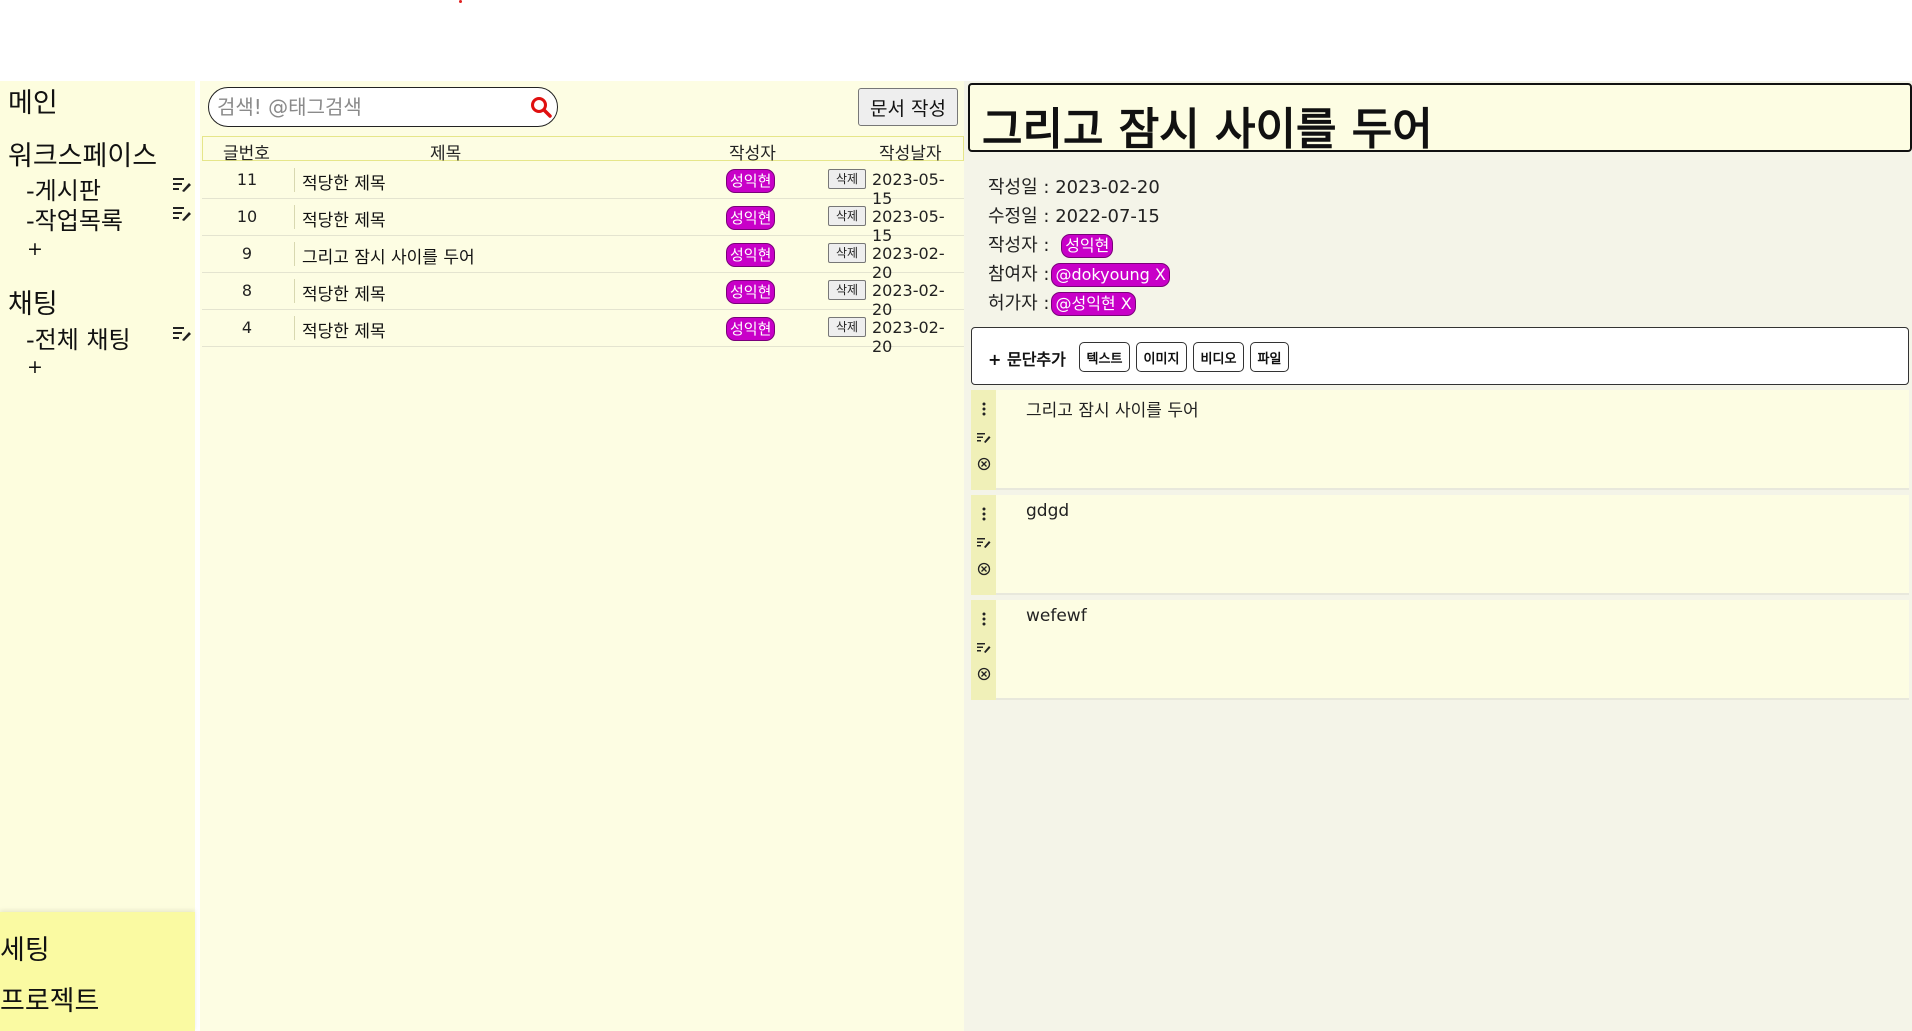 Image resolution: width=1912 pixels, height=1031 pixels. I want to click on table-header: 글번호 제목 작성자 작성날자, so click(583, 150).